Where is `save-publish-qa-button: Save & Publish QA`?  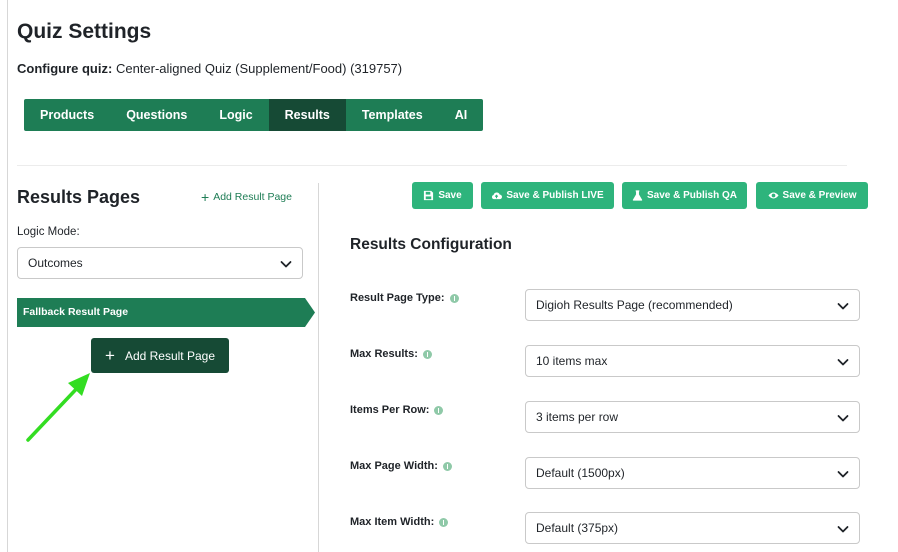 save-publish-qa-button: Save & Publish QA is located at coordinates (684, 195).